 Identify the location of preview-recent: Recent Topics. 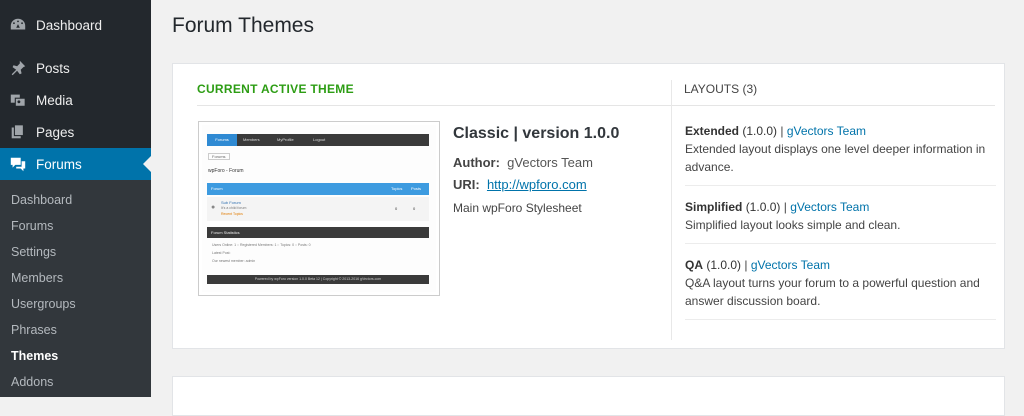
(232, 214).